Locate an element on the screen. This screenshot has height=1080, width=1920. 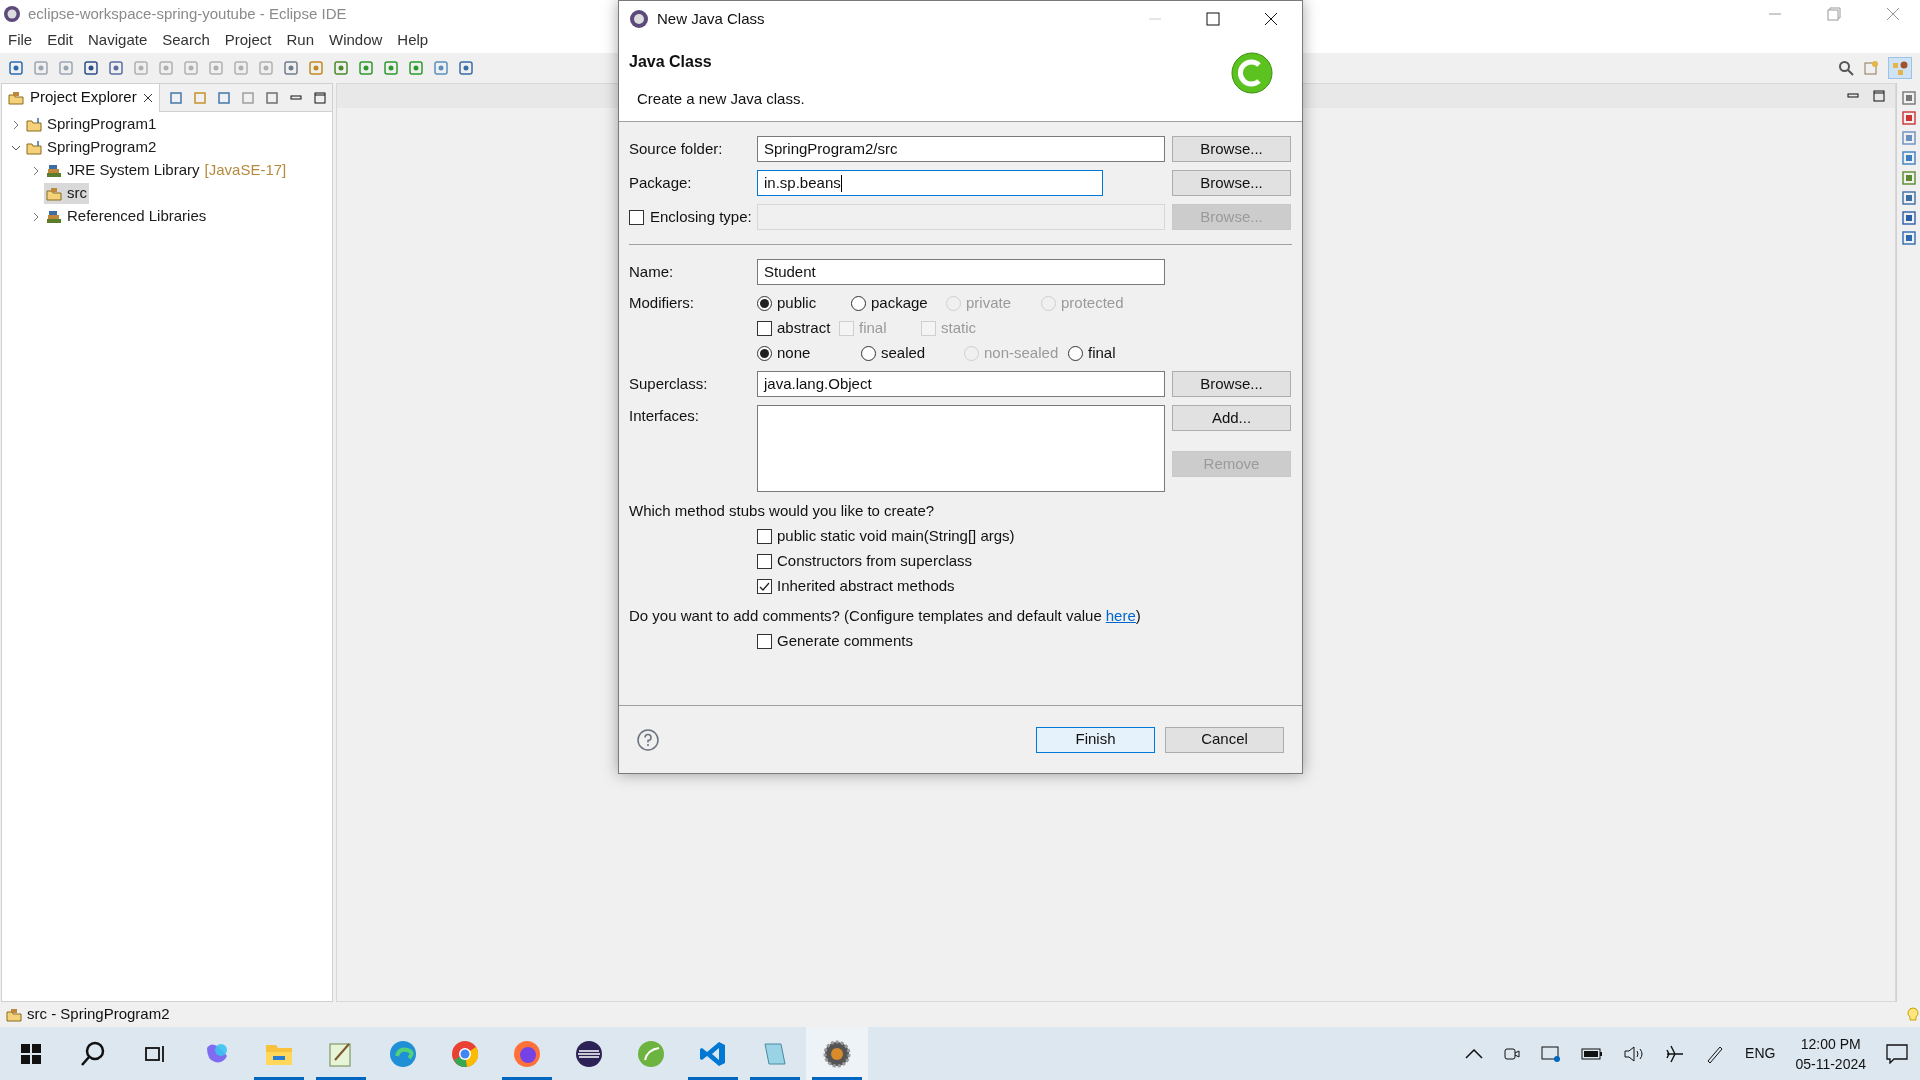
chevron-up-icon is located at coordinates (1474, 1053).